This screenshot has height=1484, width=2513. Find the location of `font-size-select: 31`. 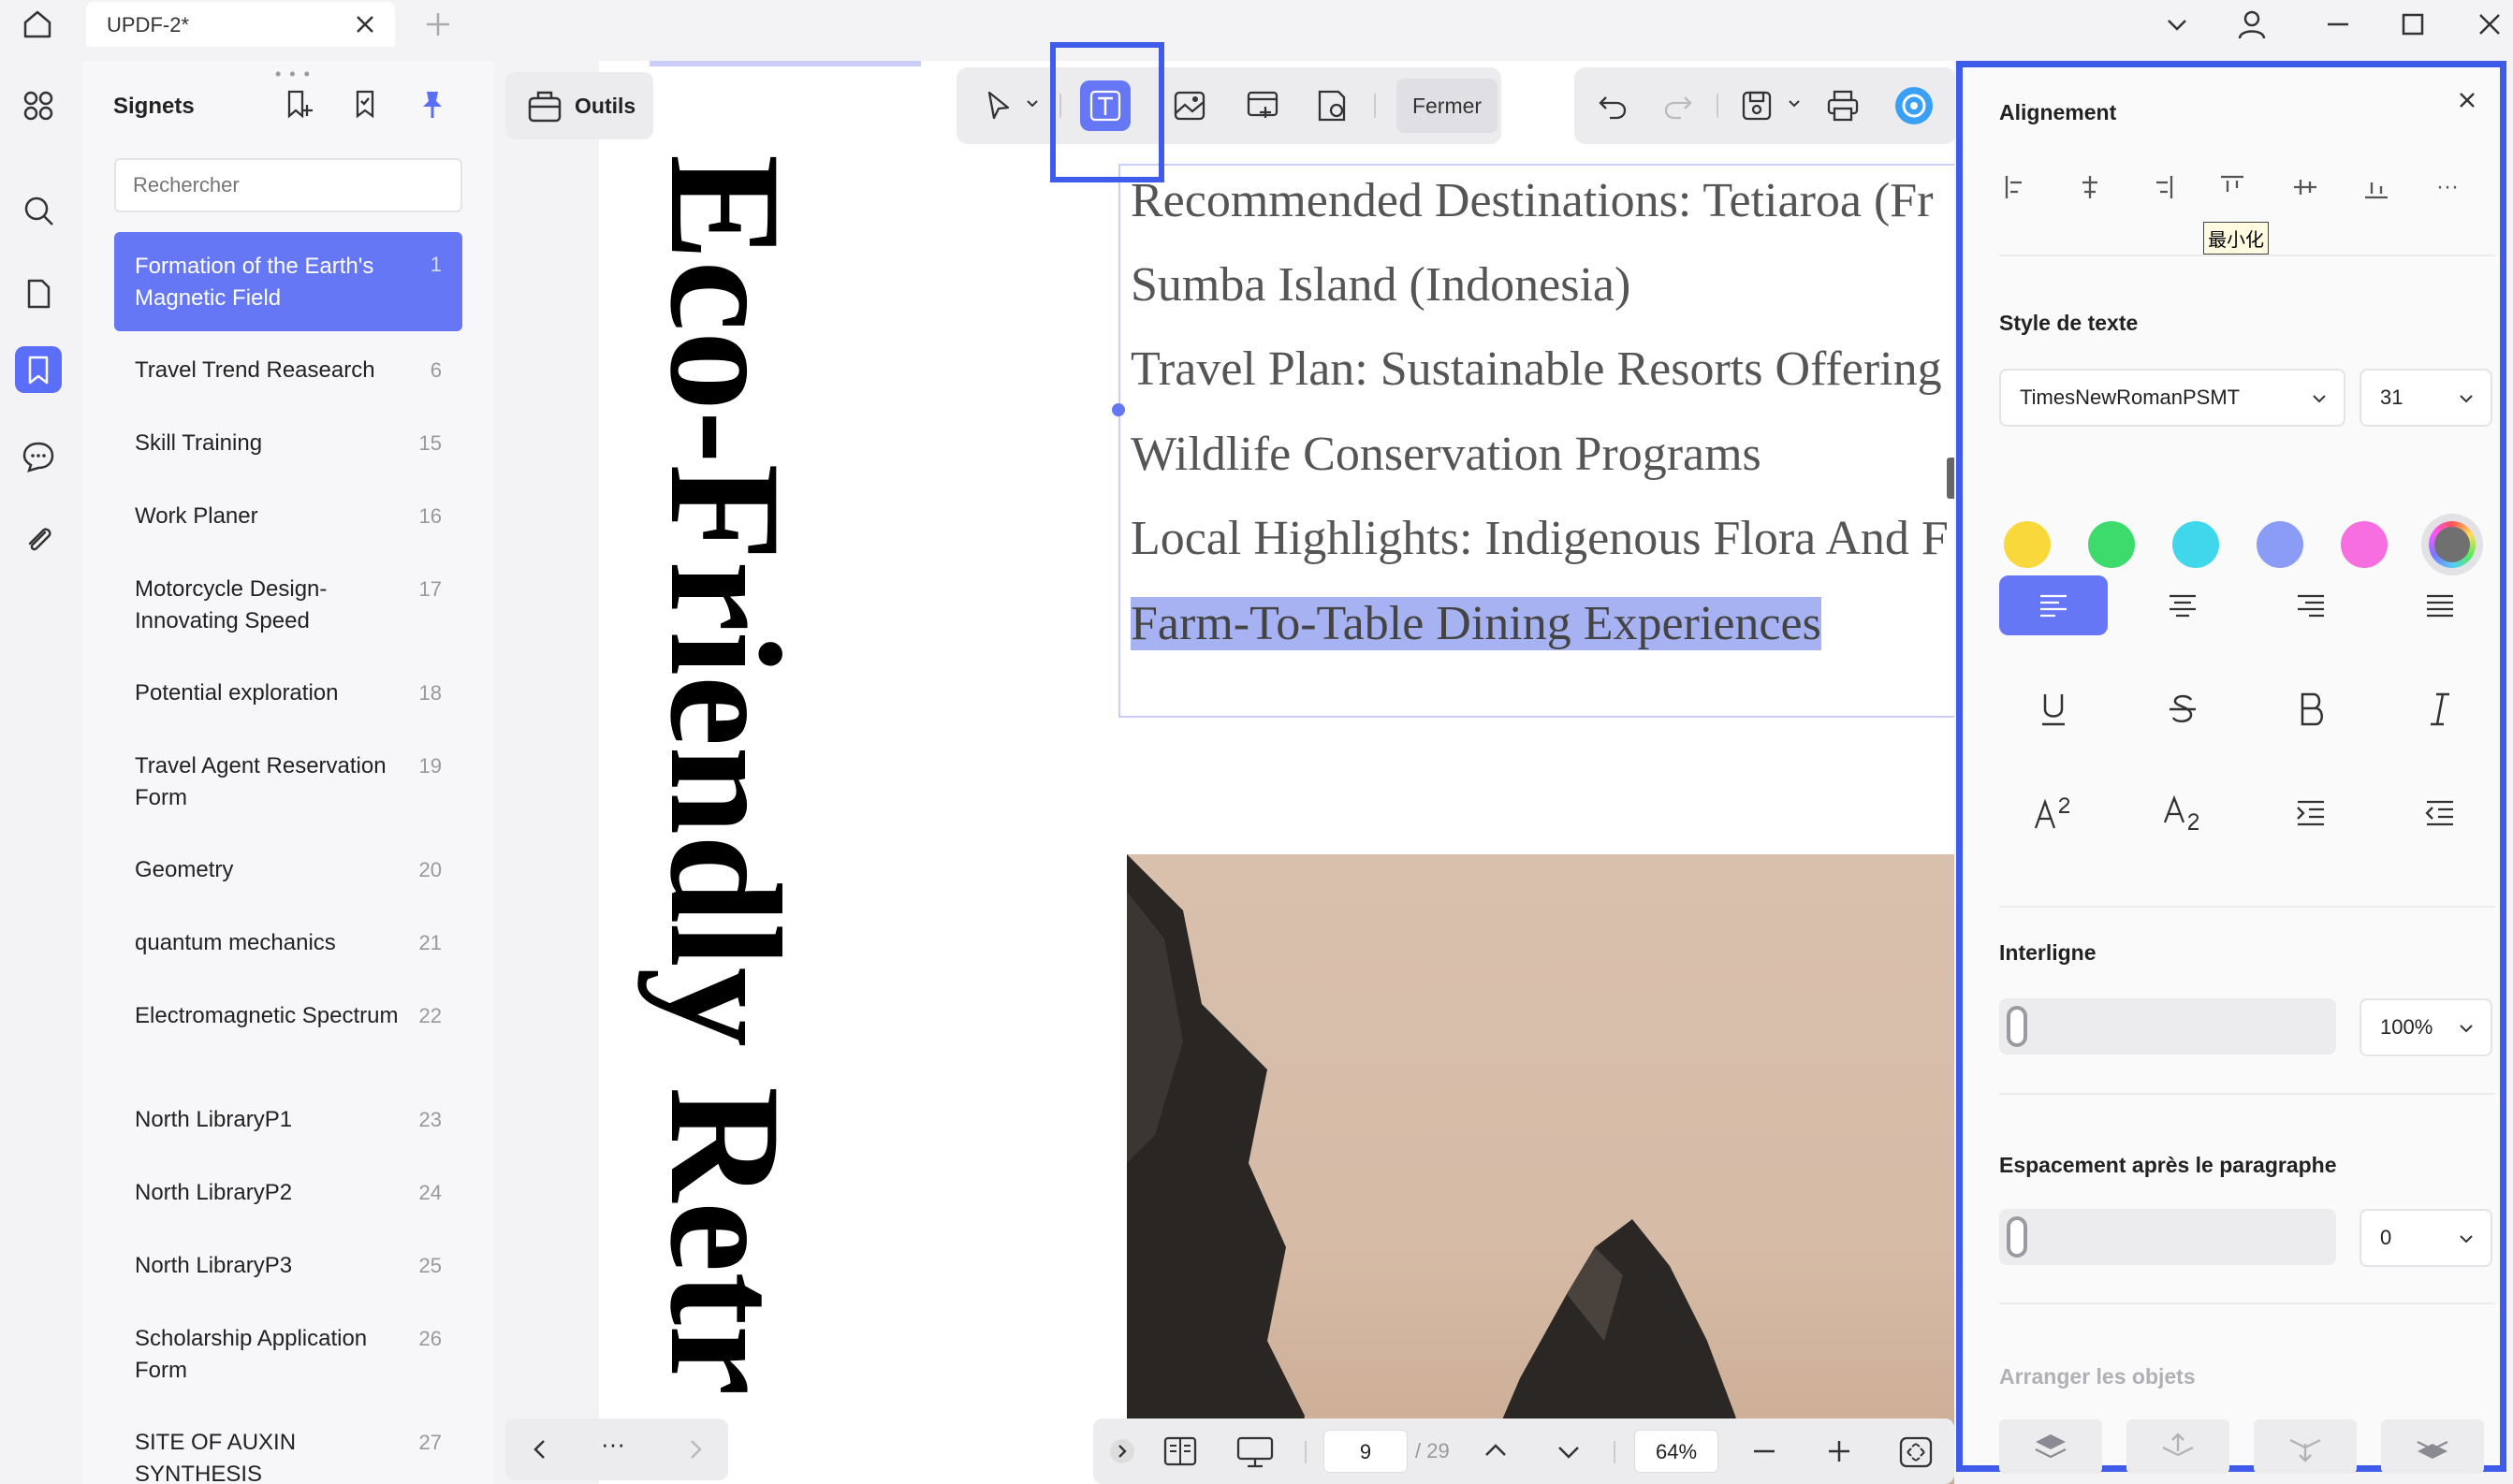

font-size-select: 31 is located at coordinates (2426, 398).